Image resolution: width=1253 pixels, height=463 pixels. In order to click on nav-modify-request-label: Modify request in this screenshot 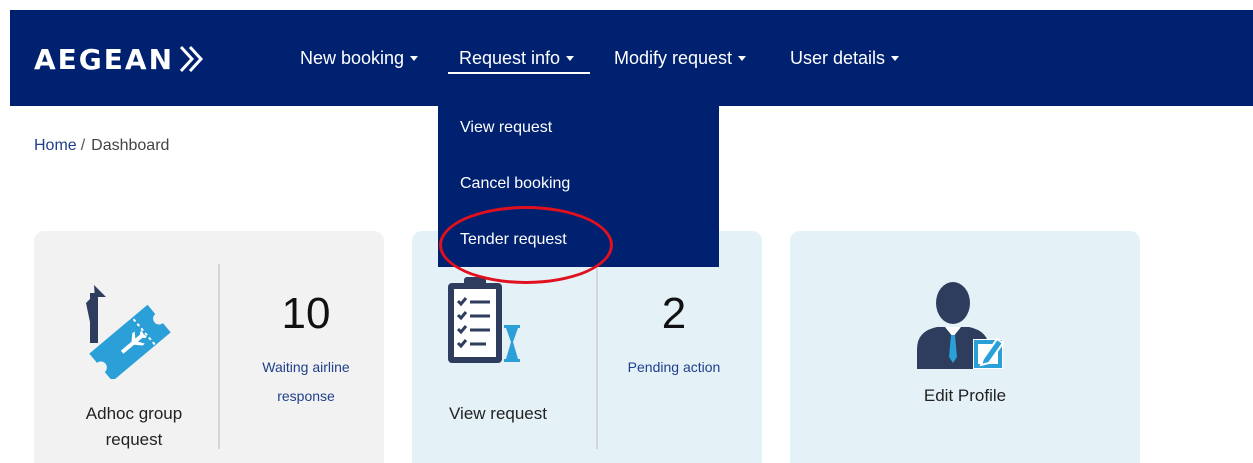, I will do `click(673, 58)`.